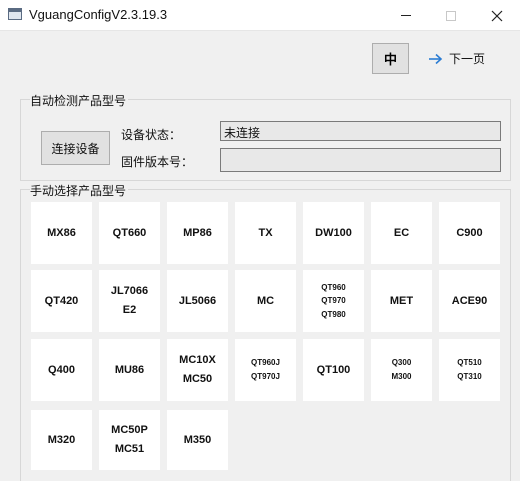  I want to click on model-q300-m300-button: Q300 M300, so click(401, 370).